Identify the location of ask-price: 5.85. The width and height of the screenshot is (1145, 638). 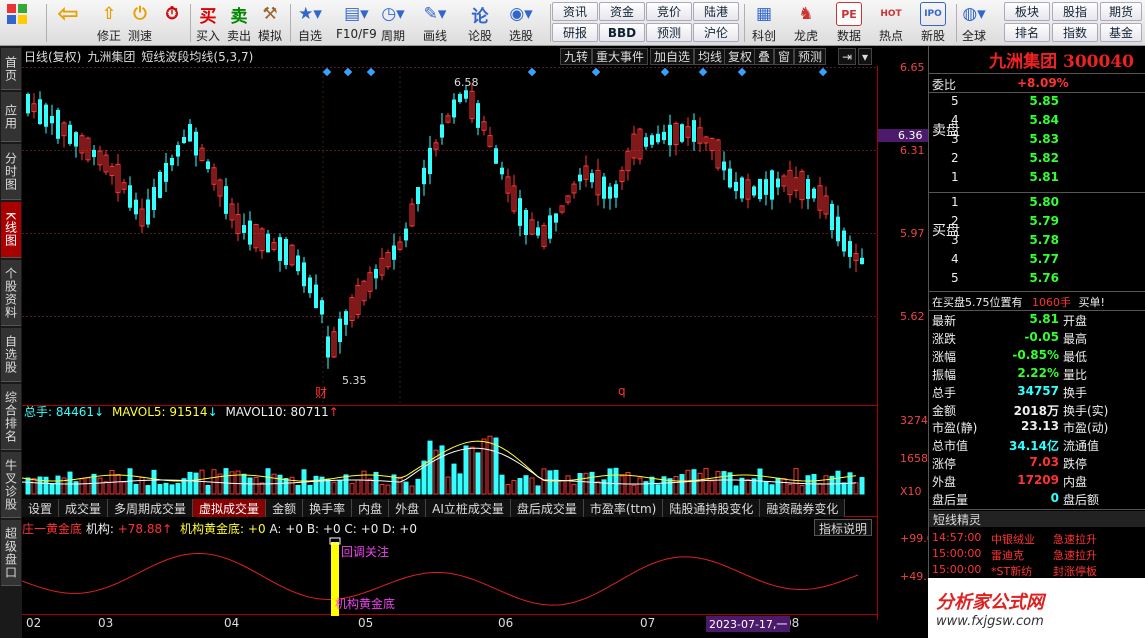
(1034, 101).